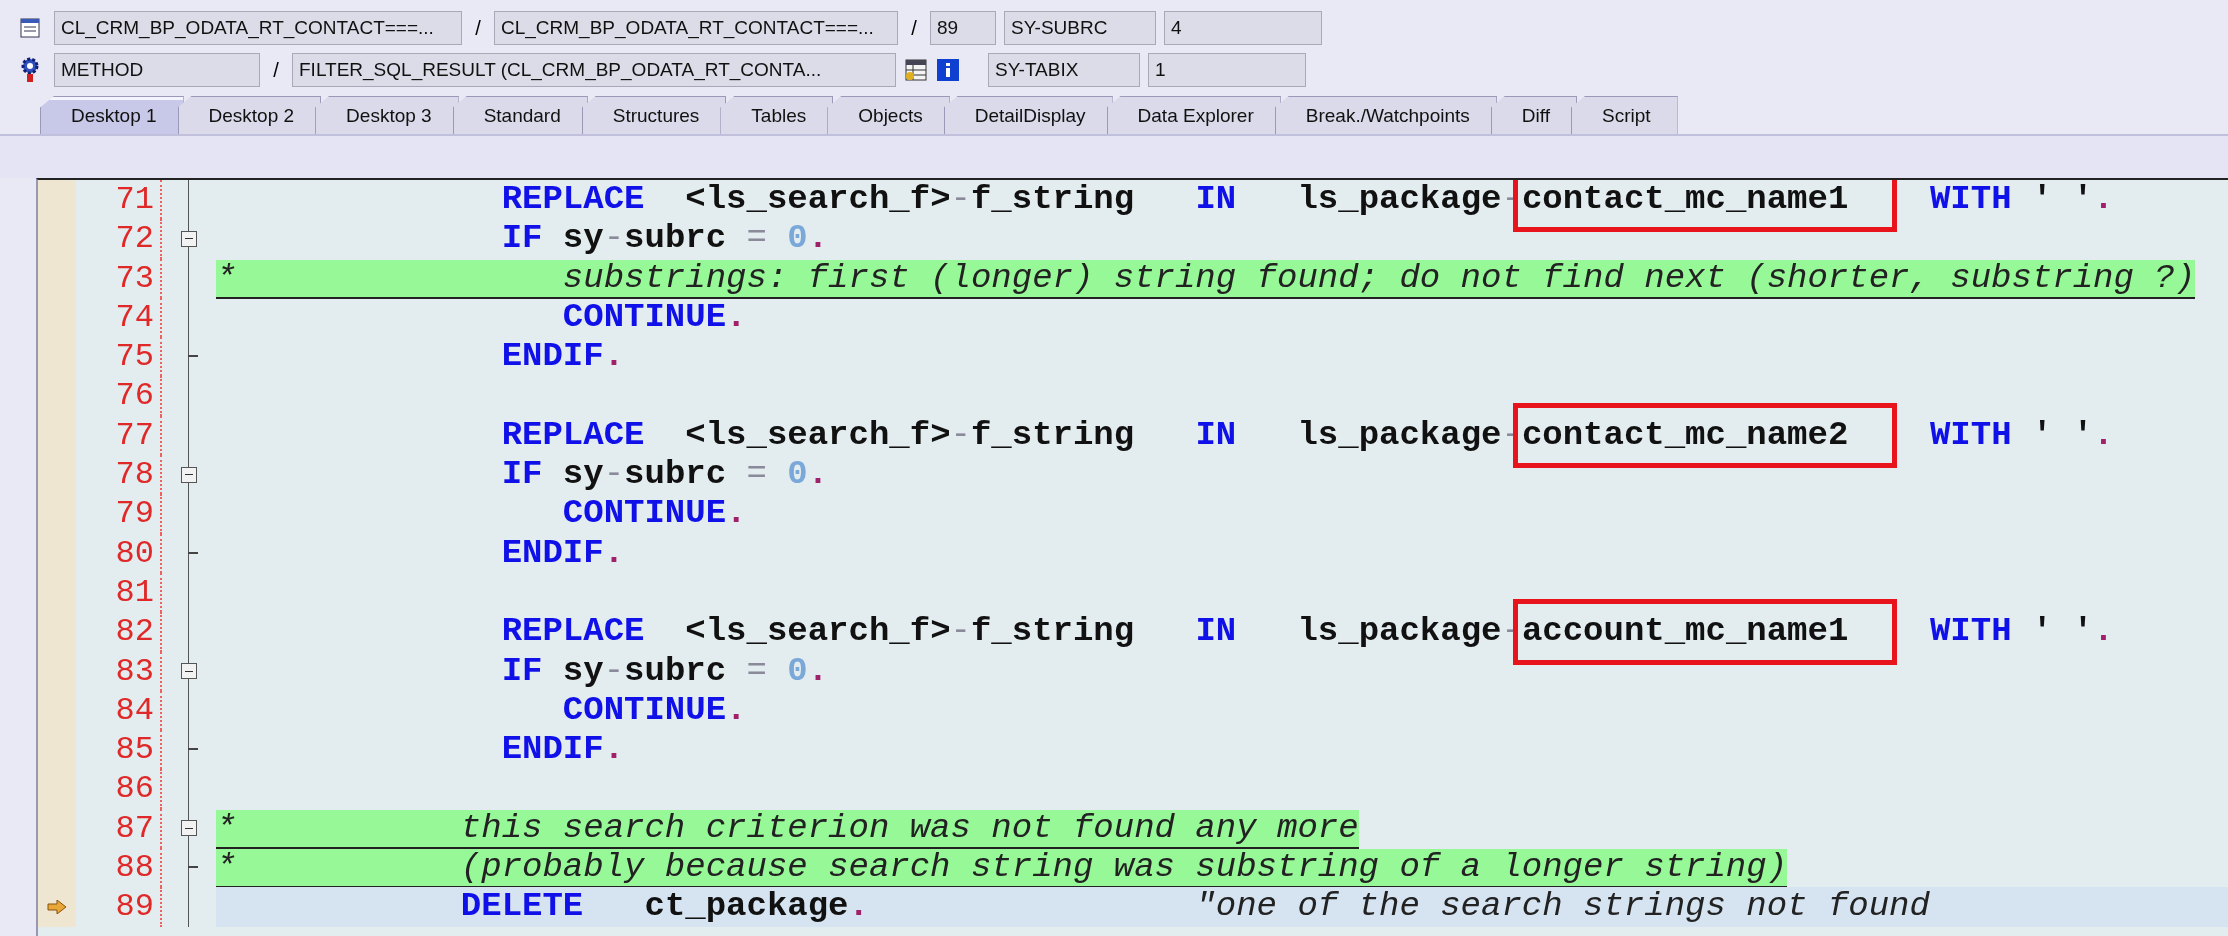  Describe the element at coordinates (1064, 70) in the screenshot. I see `variable-name-field: SY-TABIX` at that location.